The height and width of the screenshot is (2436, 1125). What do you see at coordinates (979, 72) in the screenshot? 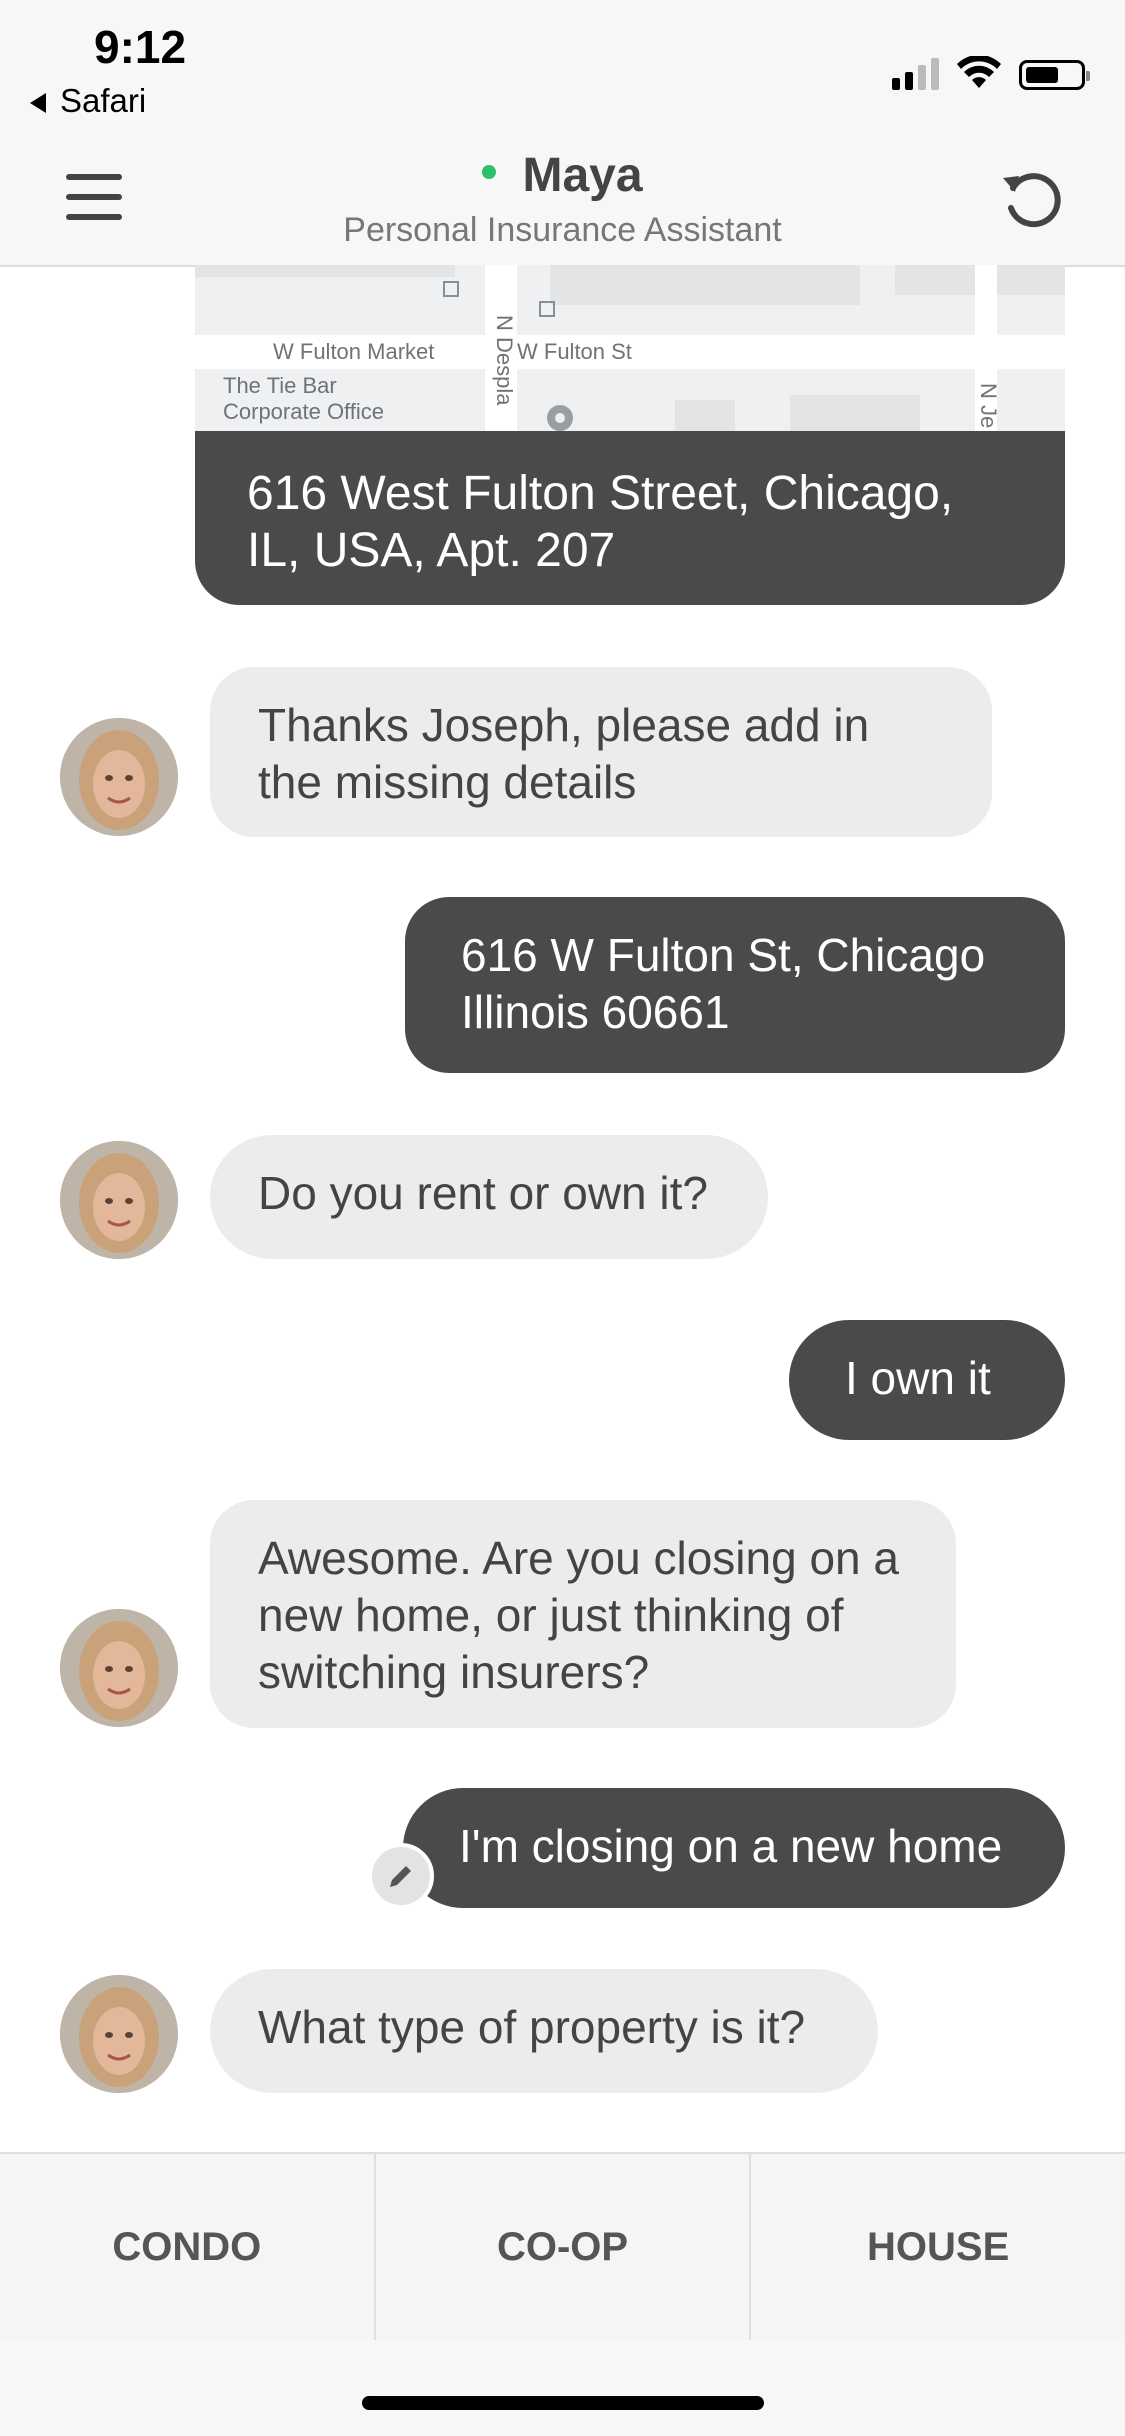
I see `wifi-icon` at bounding box center [979, 72].